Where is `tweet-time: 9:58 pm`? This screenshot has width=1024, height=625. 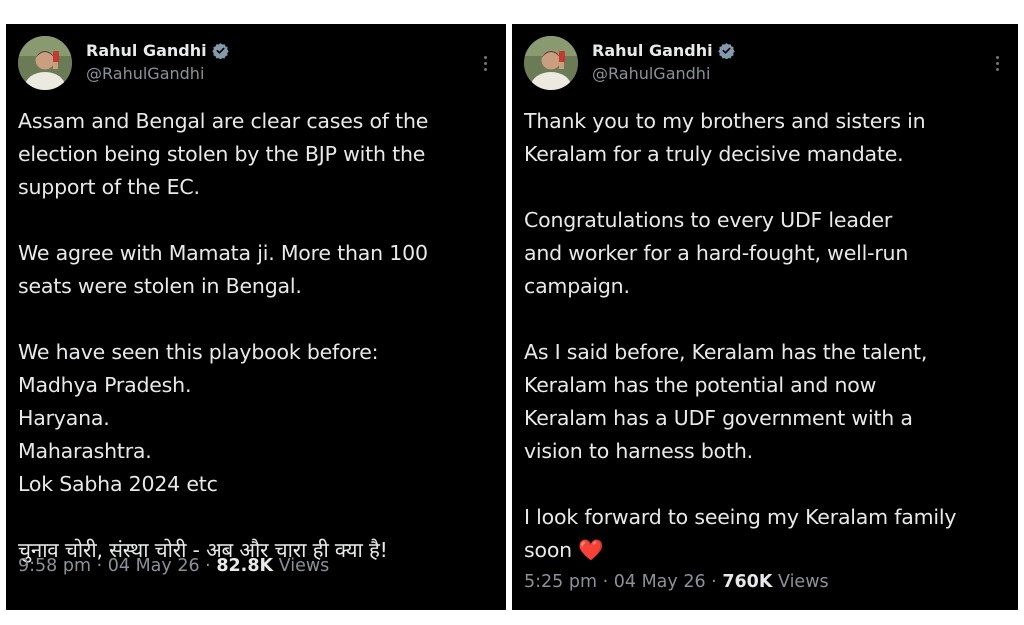
tweet-time: 9:58 pm is located at coordinates (54, 566).